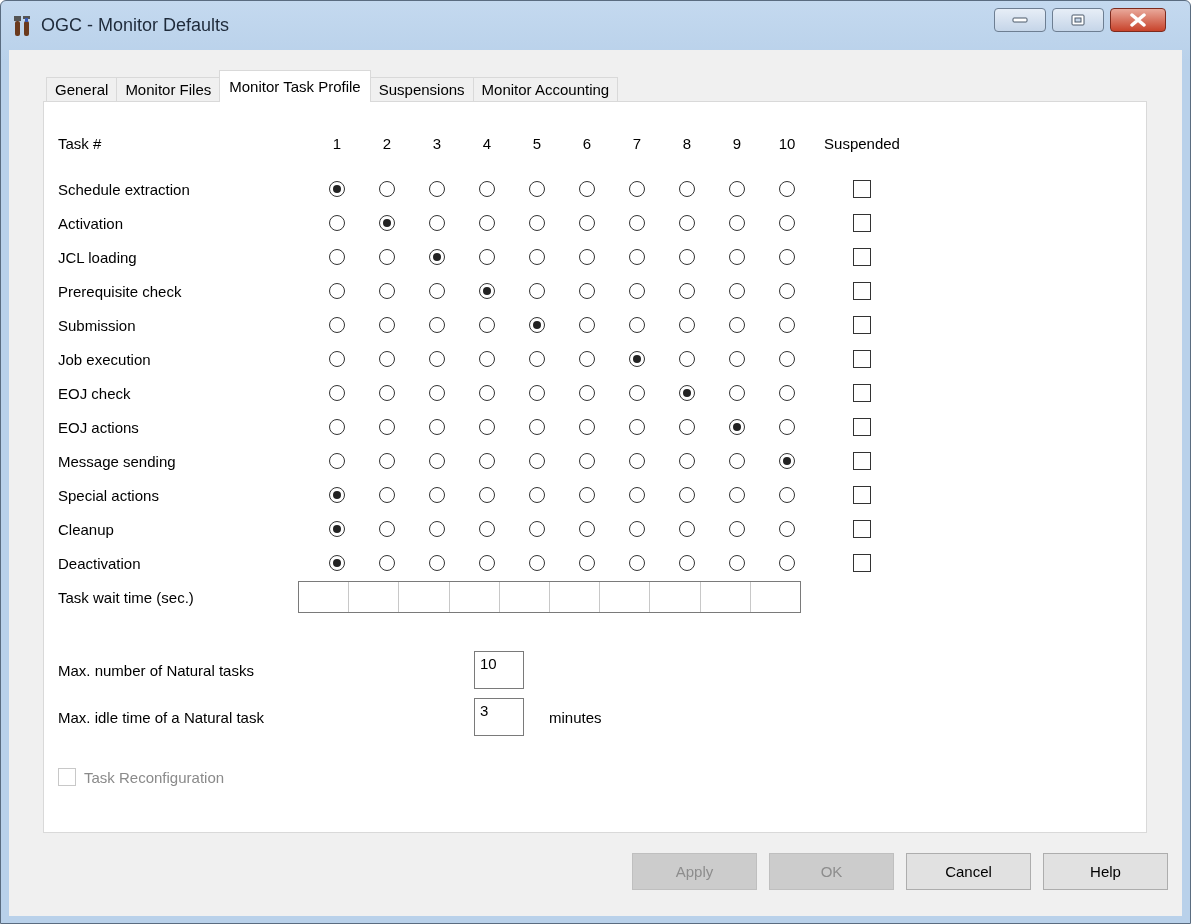  What do you see at coordinates (82, 89) in the screenshot?
I see `tab: General` at bounding box center [82, 89].